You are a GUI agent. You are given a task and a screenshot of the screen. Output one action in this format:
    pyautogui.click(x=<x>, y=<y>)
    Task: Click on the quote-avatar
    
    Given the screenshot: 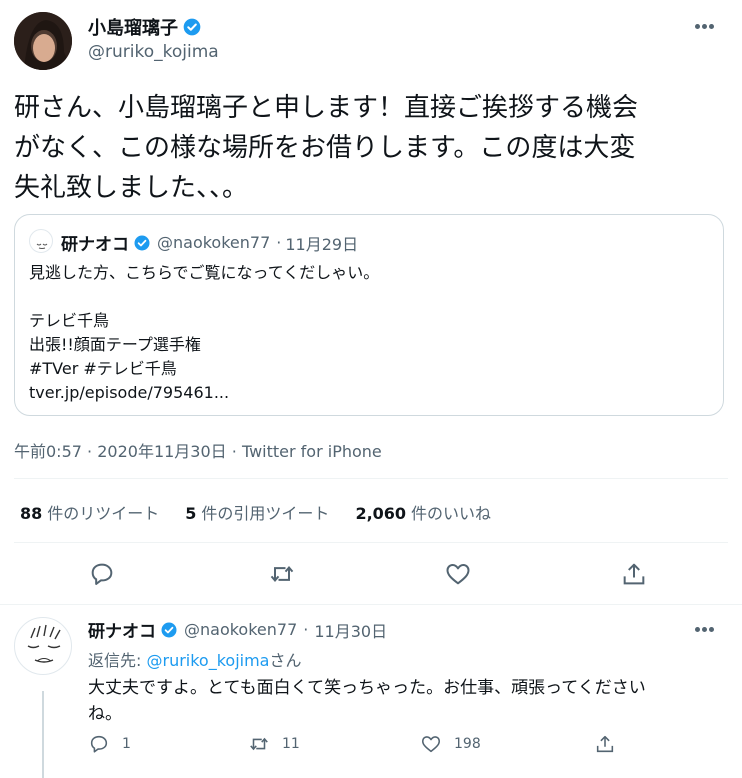 What is the action you would take?
    pyautogui.click(x=41, y=241)
    